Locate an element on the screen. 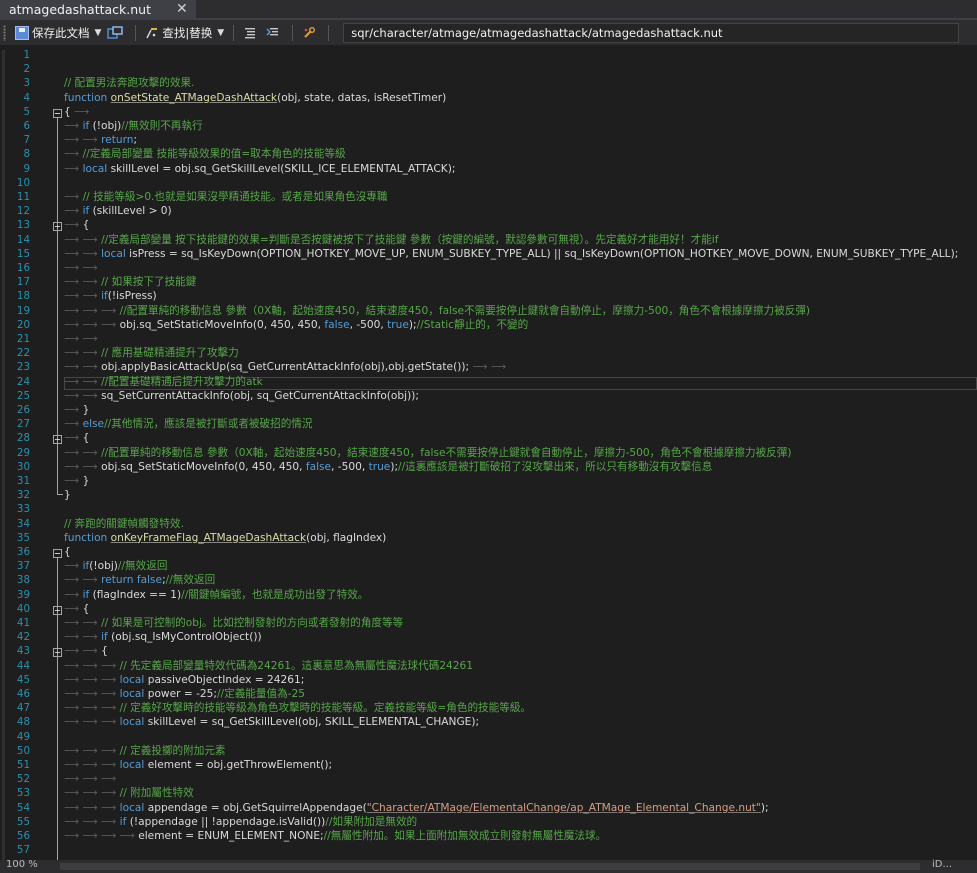 The width and height of the screenshot is (977, 873). tools-button is located at coordinates (310, 33).